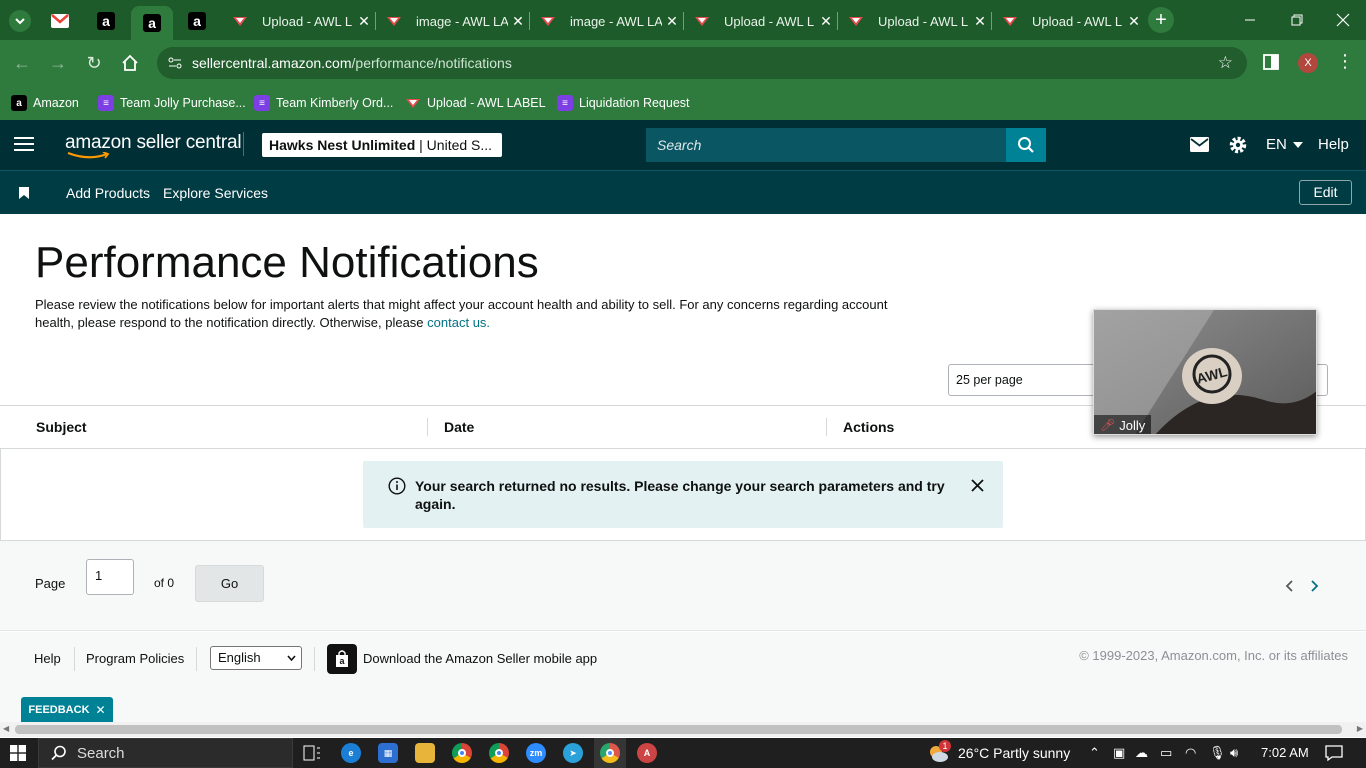  What do you see at coordinates (1325, 192) in the screenshot?
I see `edit-nav-button: Edit` at bounding box center [1325, 192].